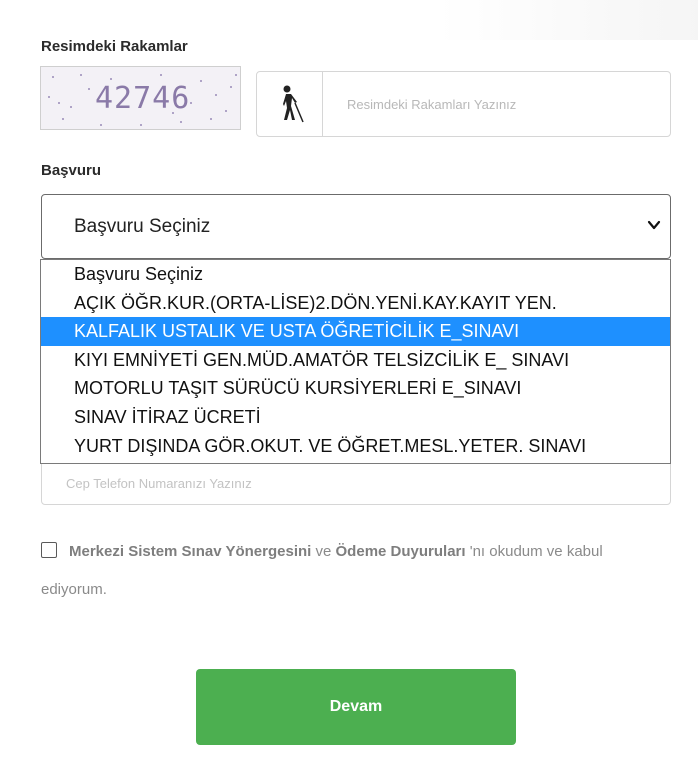 This screenshot has width=698, height=768. What do you see at coordinates (356, 707) in the screenshot?
I see `continue-button: Devam` at bounding box center [356, 707].